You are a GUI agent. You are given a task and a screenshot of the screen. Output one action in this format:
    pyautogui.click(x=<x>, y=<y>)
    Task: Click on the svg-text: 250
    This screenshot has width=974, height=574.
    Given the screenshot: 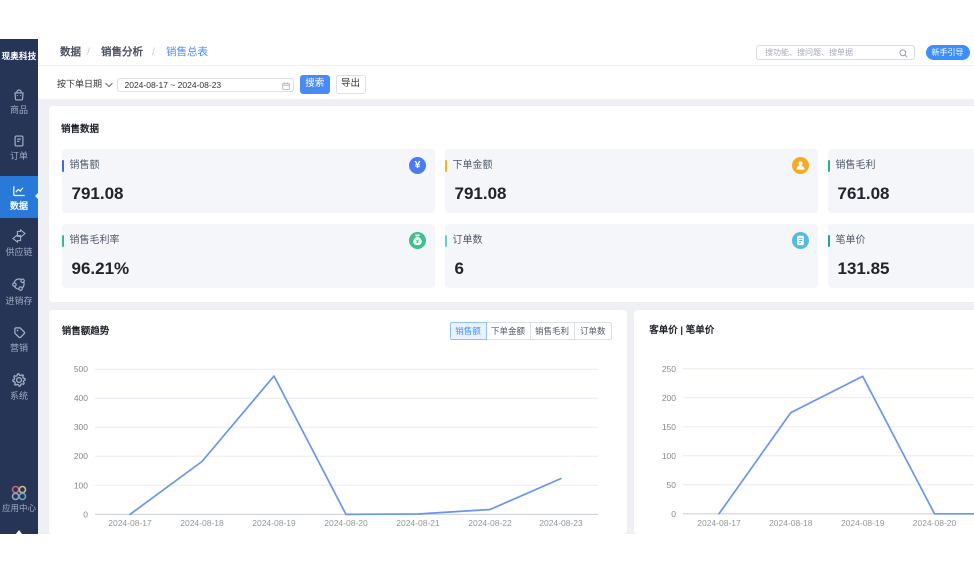 What is the action you would take?
    pyautogui.click(x=669, y=369)
    